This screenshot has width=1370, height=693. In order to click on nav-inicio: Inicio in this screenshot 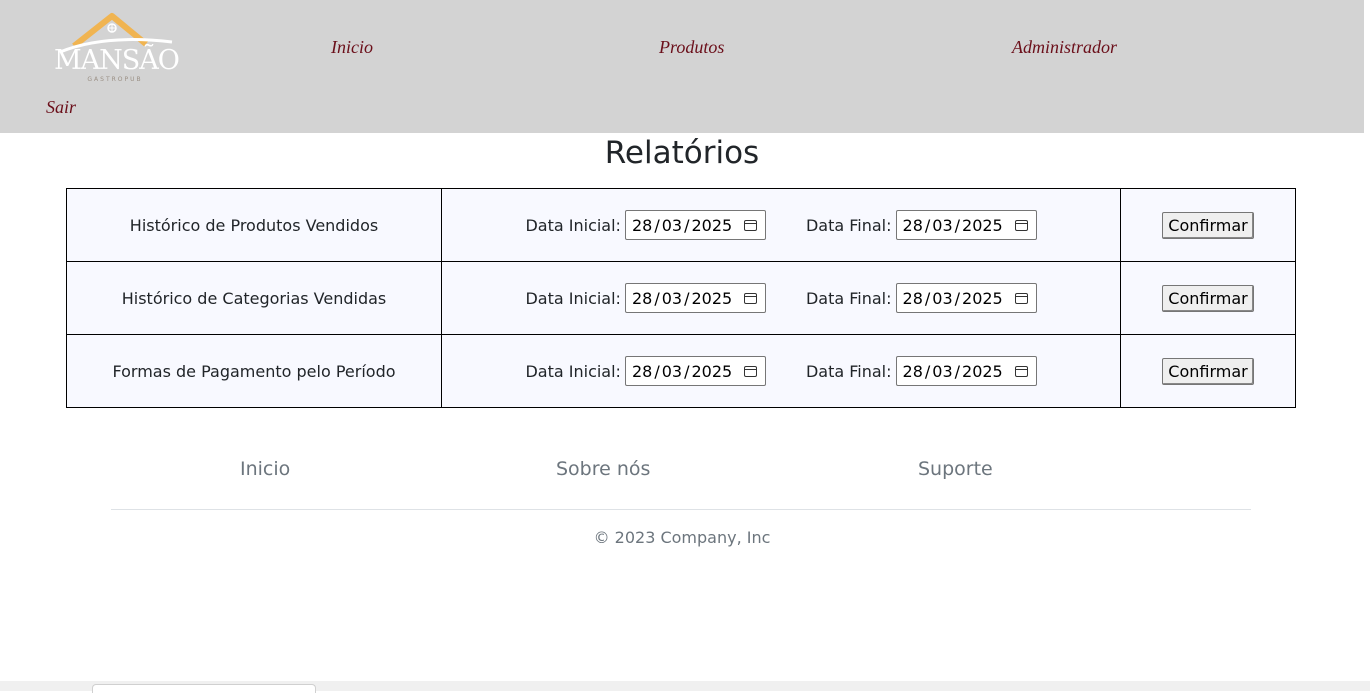, I will do `click(352, 49)`.